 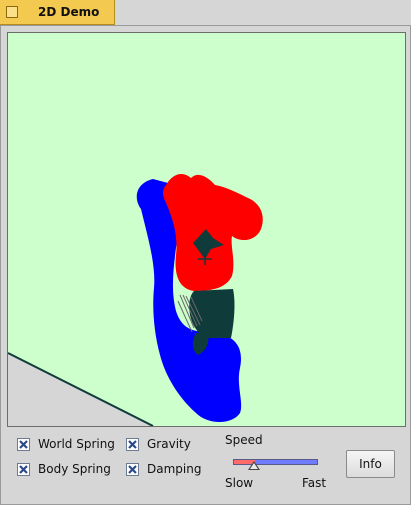 I want to click on window-icon, so click(x=12, y=12).